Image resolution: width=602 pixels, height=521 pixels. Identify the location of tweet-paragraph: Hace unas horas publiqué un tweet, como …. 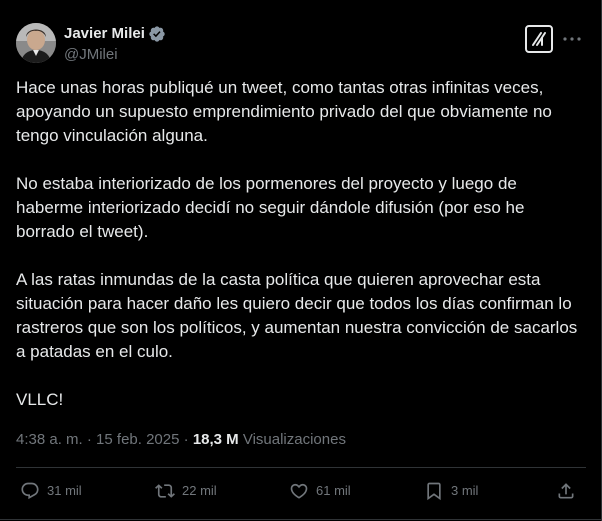
(284, 111).